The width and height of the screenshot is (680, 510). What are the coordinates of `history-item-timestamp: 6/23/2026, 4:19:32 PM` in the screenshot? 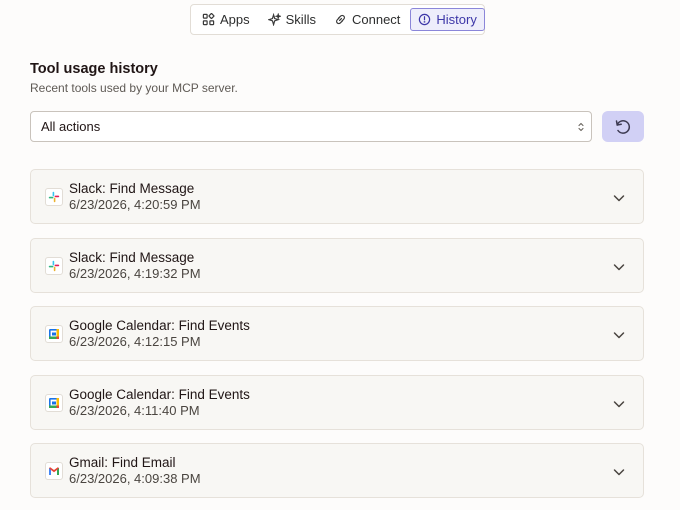 It's located at (135, 273).